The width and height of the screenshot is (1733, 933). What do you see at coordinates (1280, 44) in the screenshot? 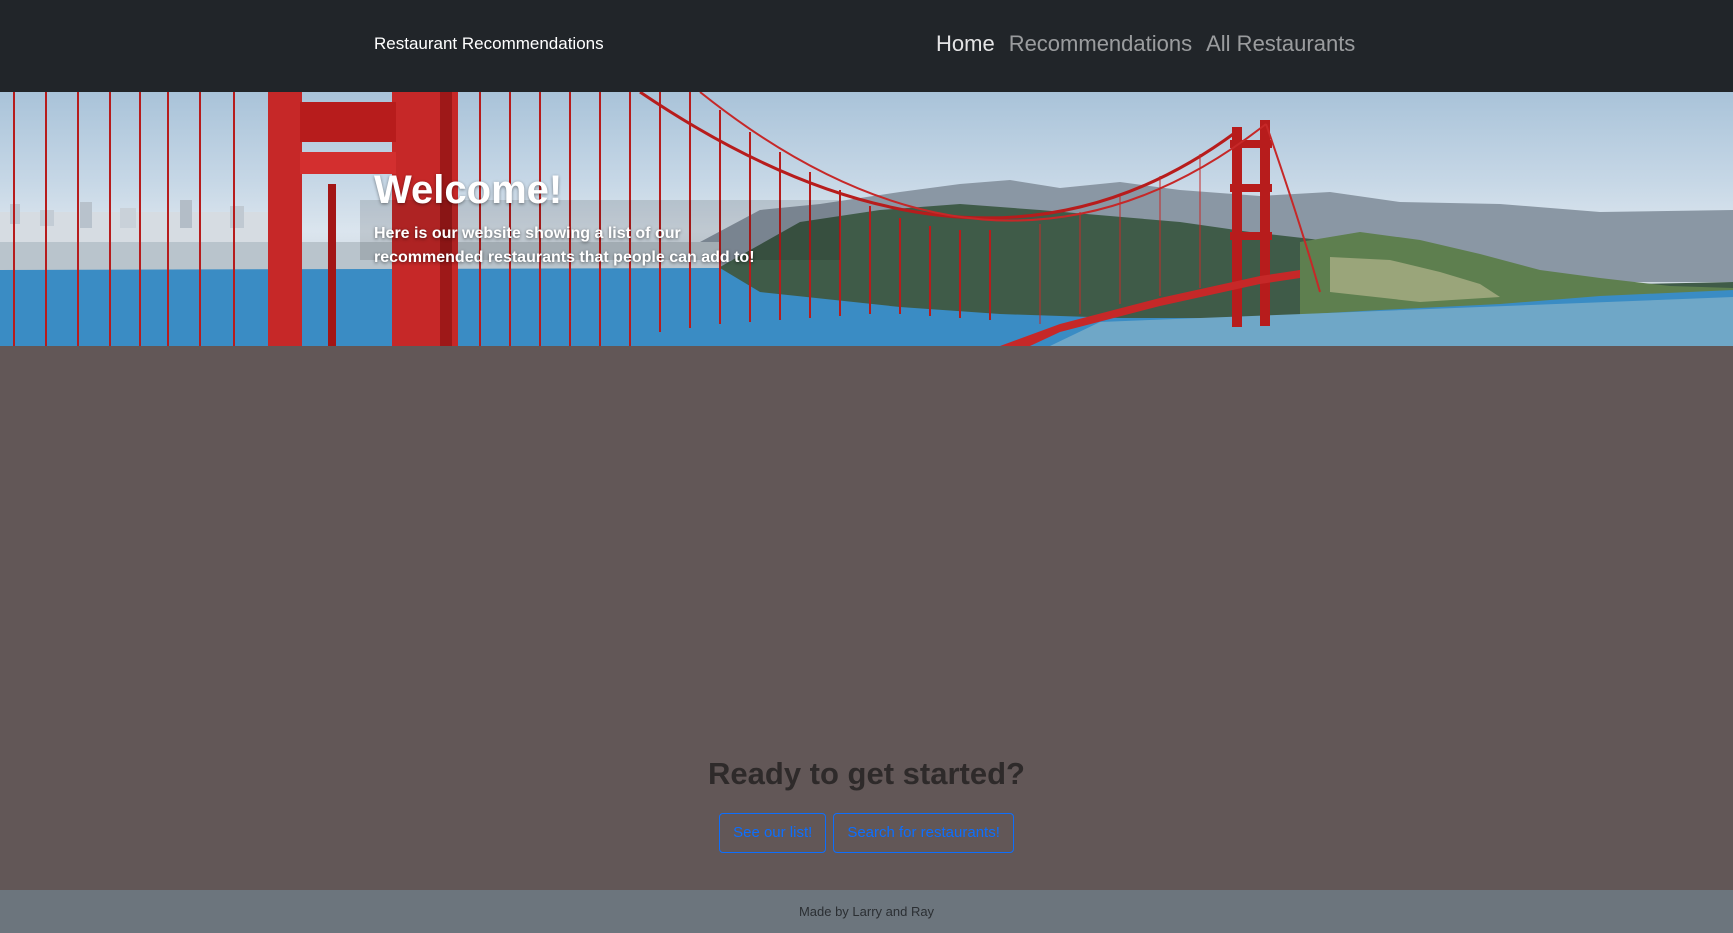
I see `nav-link-all-restaurants: All Restaurants` at bounding box center [1280, 44].